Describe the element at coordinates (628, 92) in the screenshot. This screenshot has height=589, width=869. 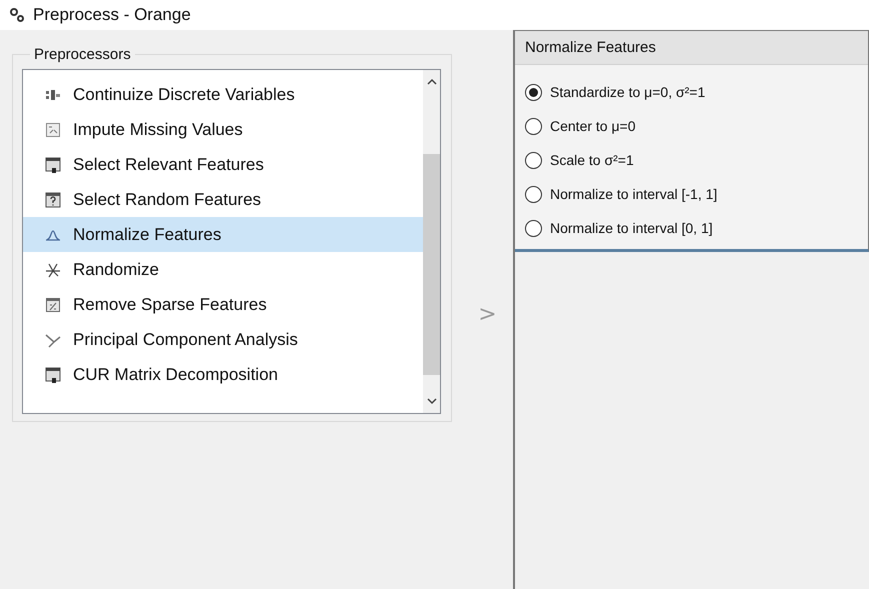
I see `option-label: Standardize to μ=0, σ²=1` at that location.